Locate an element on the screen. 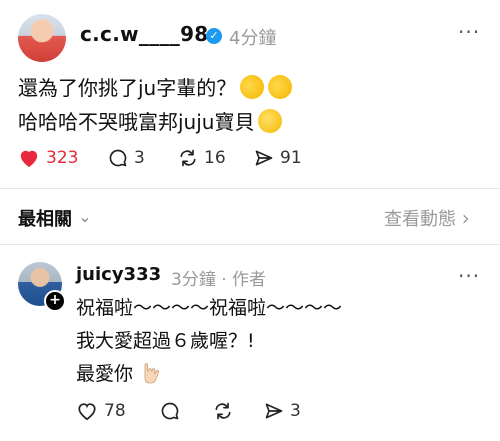 This screenshot has height=441, width=500. post-time: 4分鐘 is located at coordinates (253, 38).